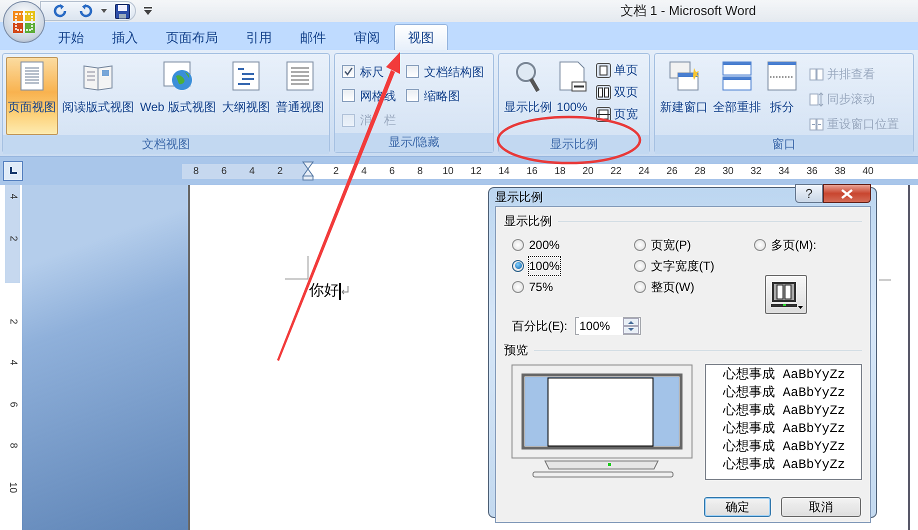 The image size is (918, 530). What do you see at coordinates (148, 11) in the screenshot?
I see `customize-caret-icon` at bounding box center [148, 11].